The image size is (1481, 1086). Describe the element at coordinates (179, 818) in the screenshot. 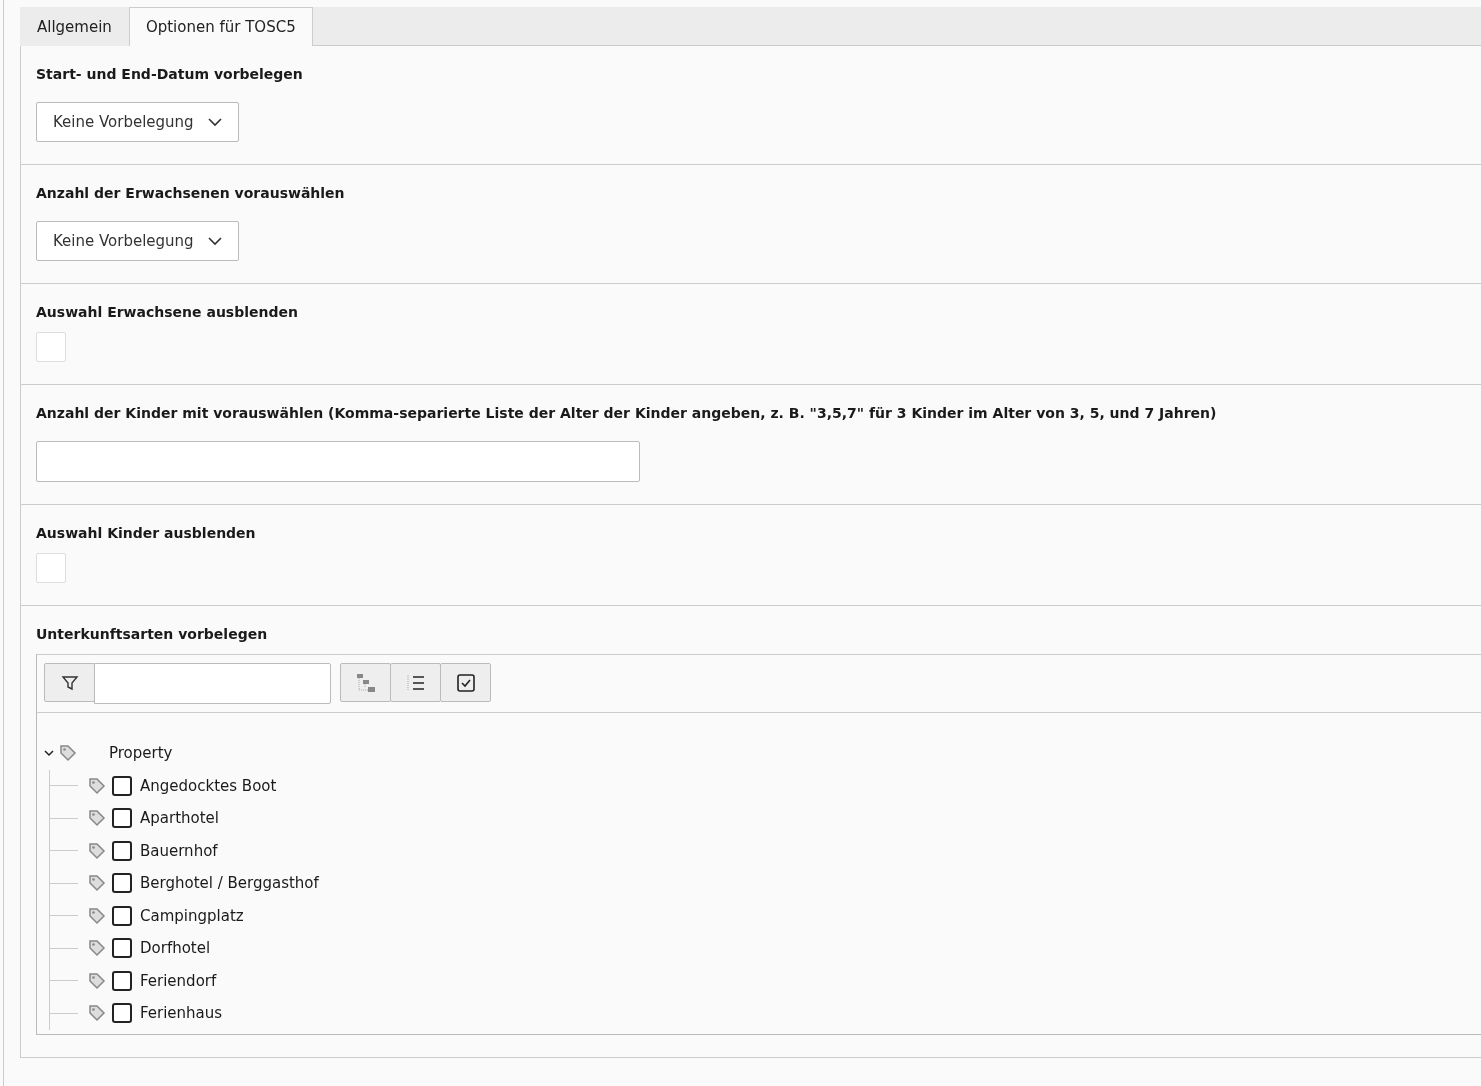

I see `tree-item: Aparthotel` at that location.